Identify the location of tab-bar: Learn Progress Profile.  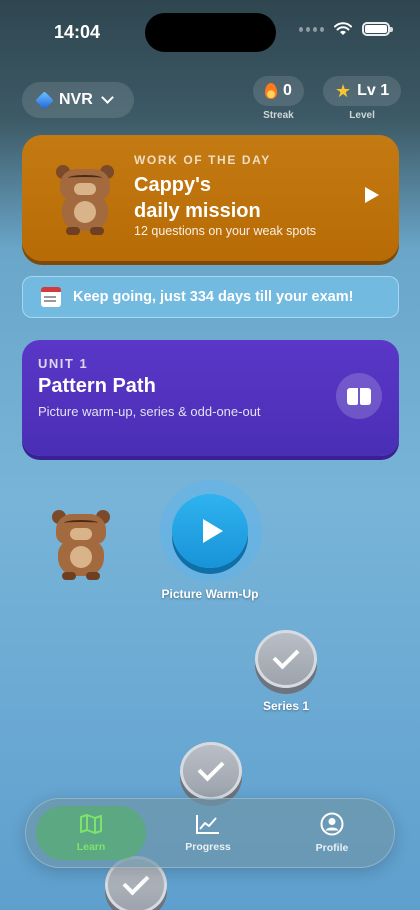
(210, 833).